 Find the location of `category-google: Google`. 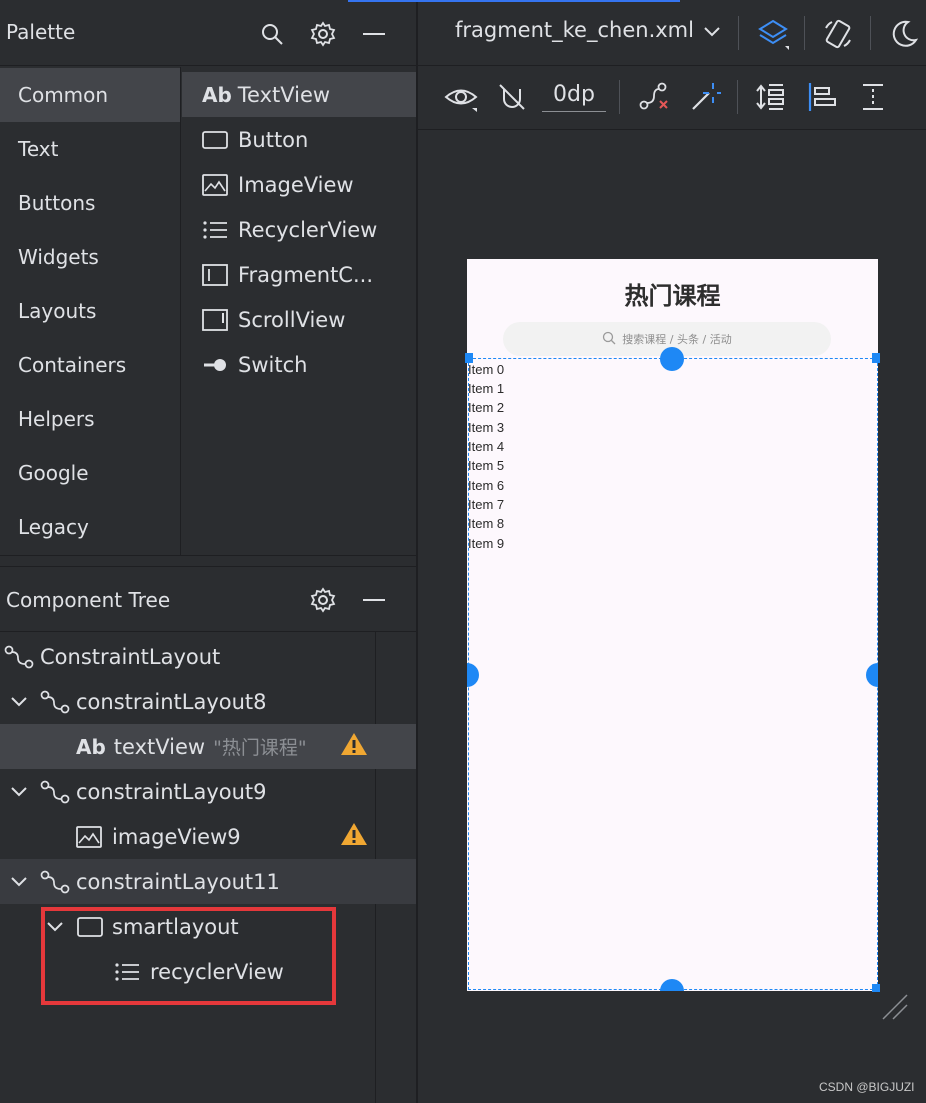

category-google: Google is located at coordinates (90, 473).